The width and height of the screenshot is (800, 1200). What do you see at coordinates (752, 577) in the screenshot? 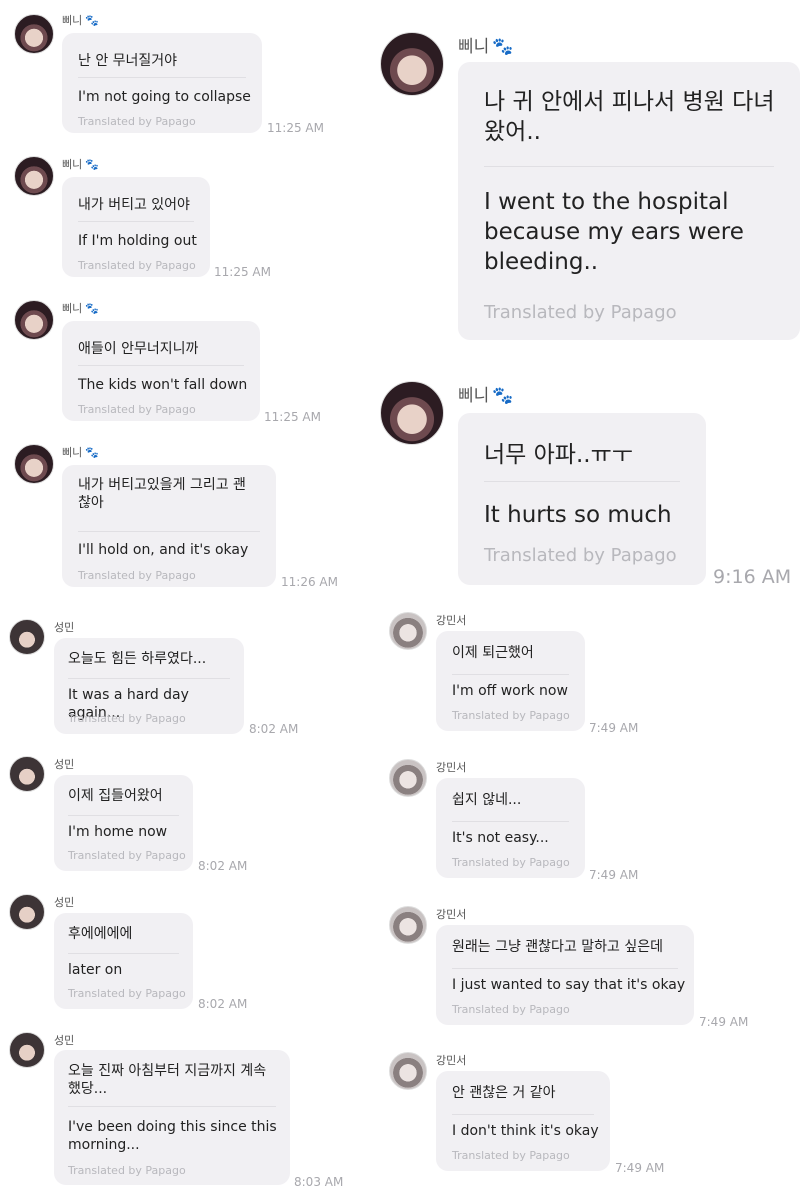
I see `timestamp: 9:16 AM` at bounding box center [752, 577].